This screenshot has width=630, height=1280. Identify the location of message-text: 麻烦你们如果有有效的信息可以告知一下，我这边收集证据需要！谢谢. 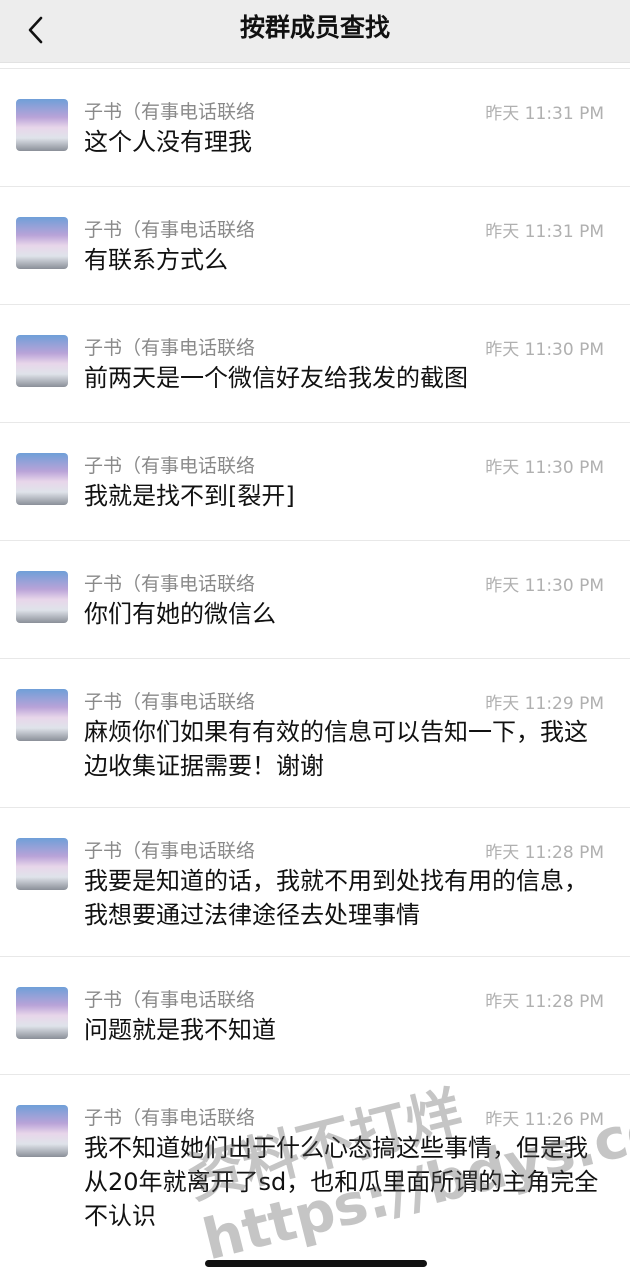
(336, 749).